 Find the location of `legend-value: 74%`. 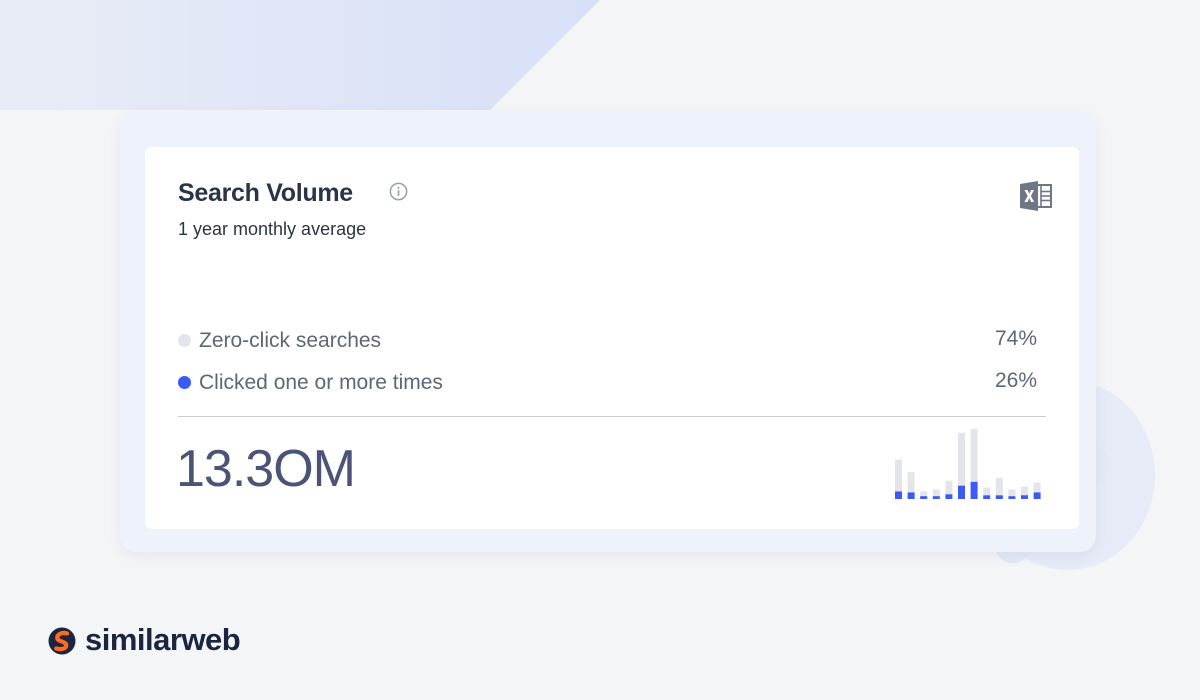

legend-value: 74% is located at coordinates (1015, 338).